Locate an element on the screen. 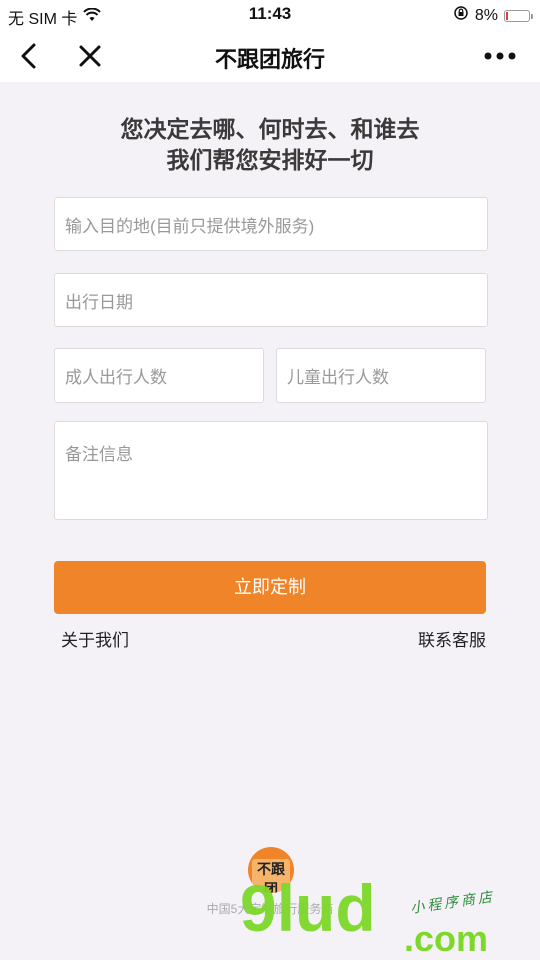 The height and width of the screenshot is (960, 540). more-dots-icon is located at coordinates (500, 56).